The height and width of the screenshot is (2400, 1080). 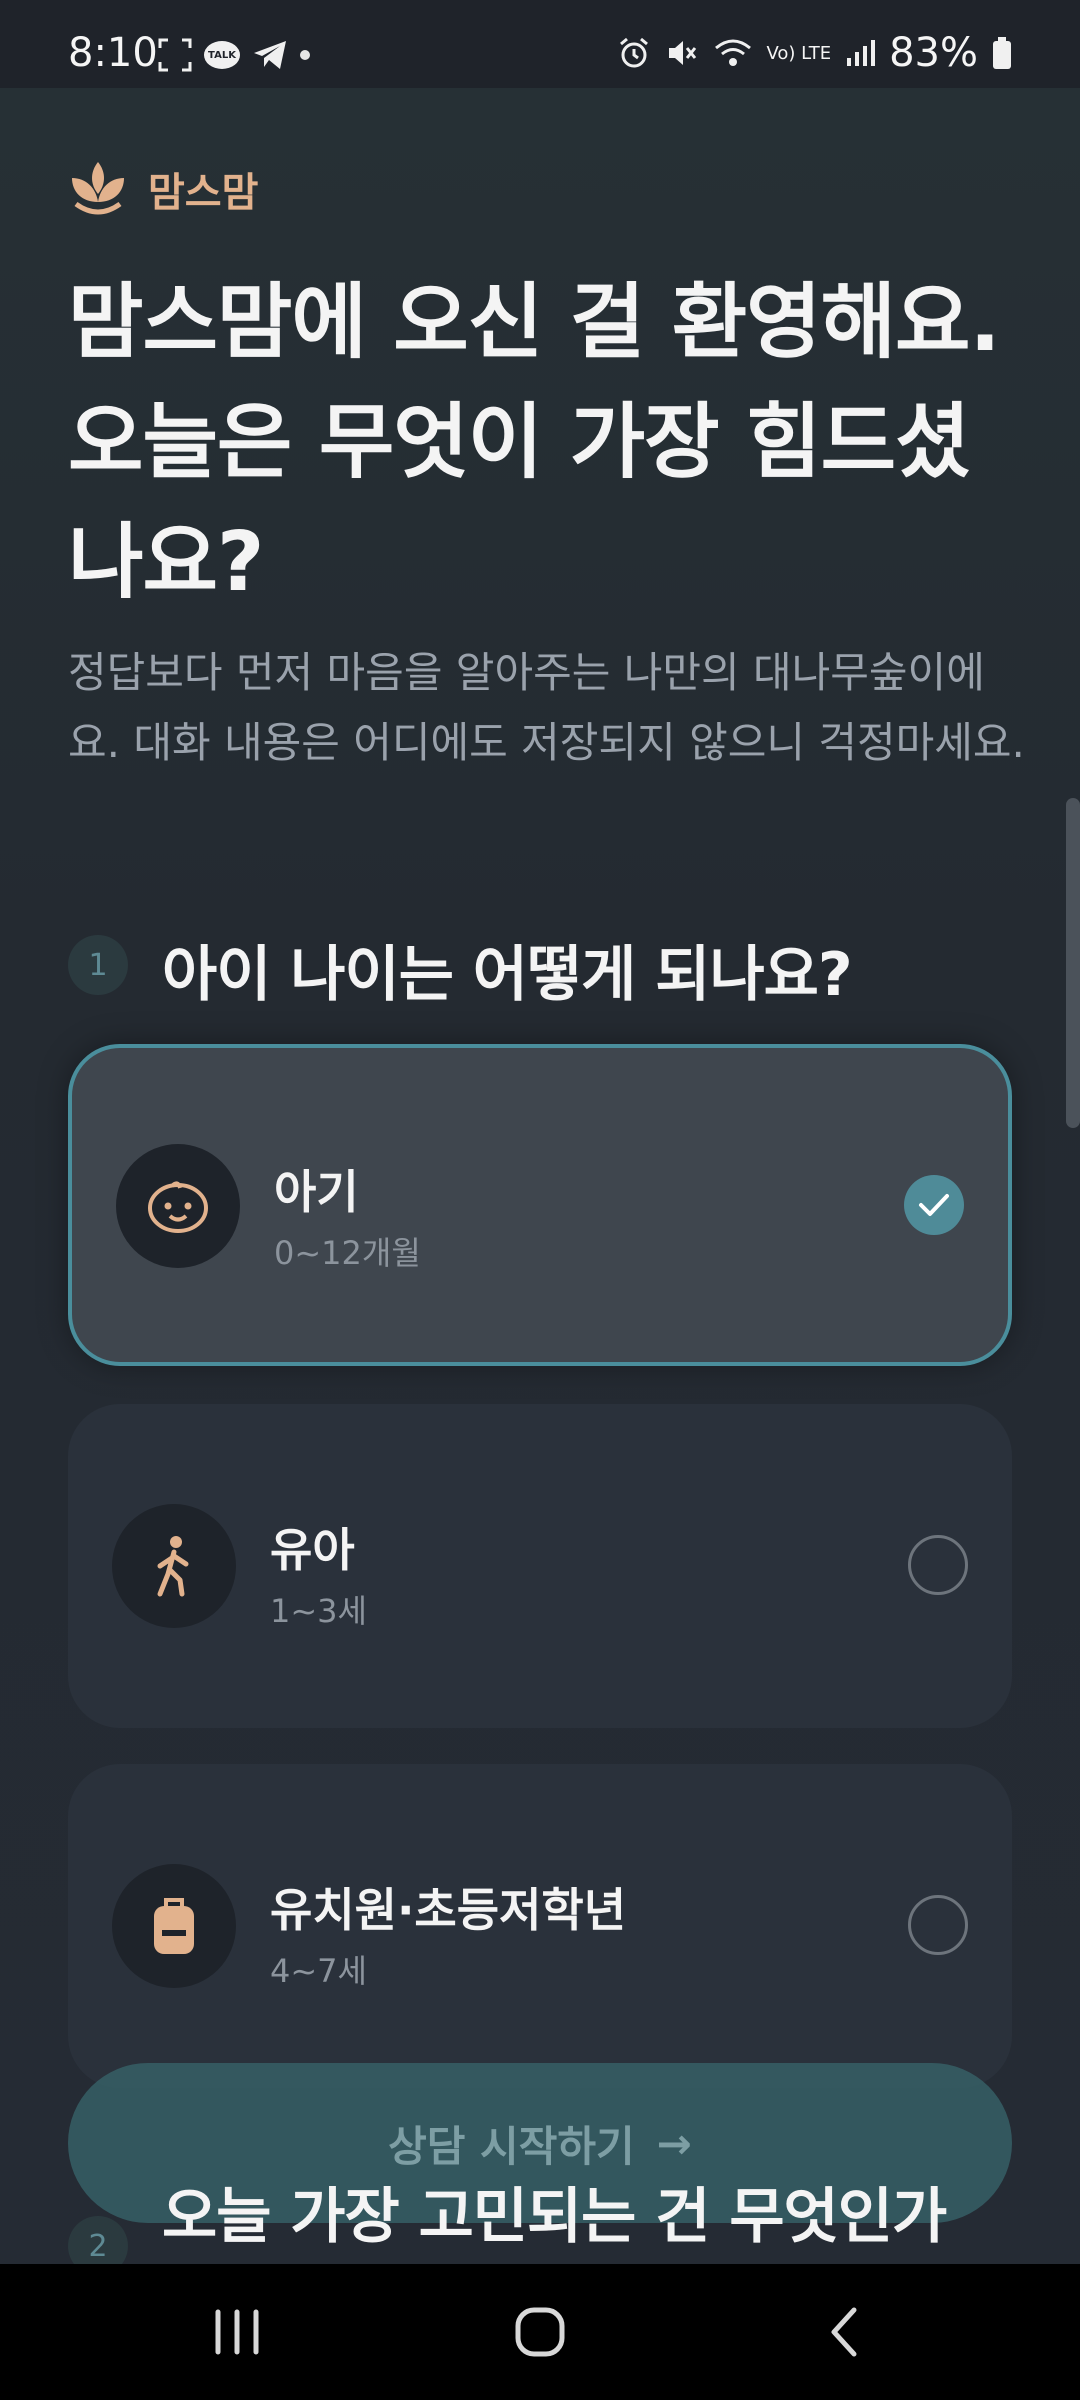 What do you see at coordinates (540, 44) in the screenshot?
I see `status-bar: 8:10 TALK Vo) LTE 83%` at bounding box center [540, 44].